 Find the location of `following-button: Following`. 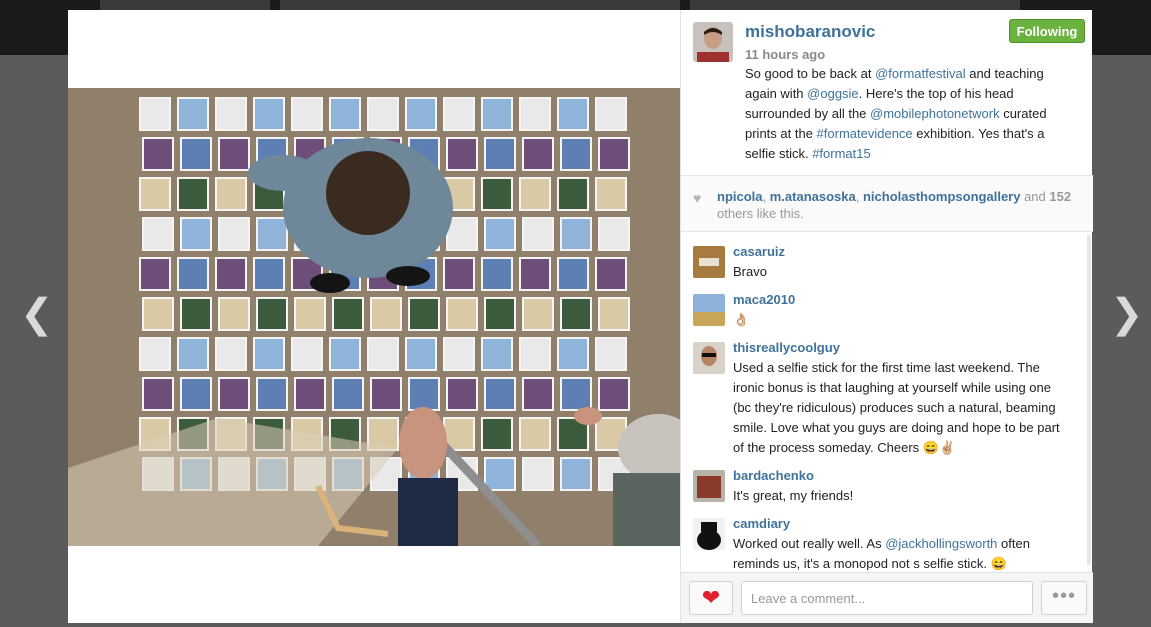

following-button: Following is located at coordinates (1047, 31).